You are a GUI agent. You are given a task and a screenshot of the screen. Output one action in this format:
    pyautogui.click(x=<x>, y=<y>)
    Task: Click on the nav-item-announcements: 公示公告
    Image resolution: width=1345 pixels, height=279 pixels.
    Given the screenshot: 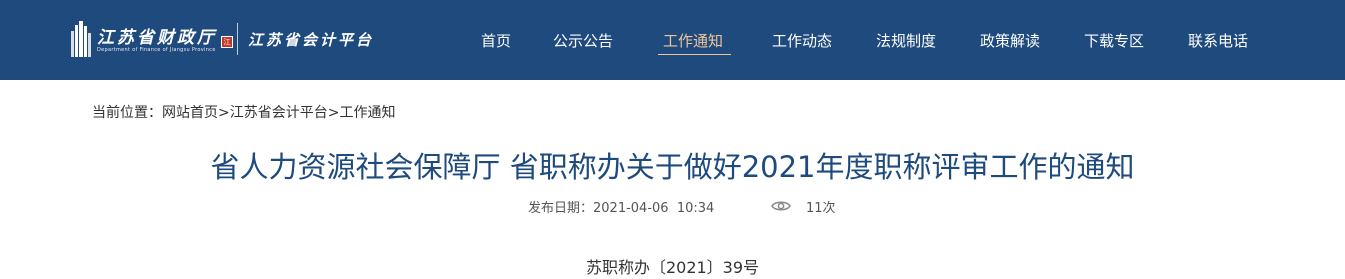 What is the action you would take?
    pyautogui.click(x=583, y=41)
    